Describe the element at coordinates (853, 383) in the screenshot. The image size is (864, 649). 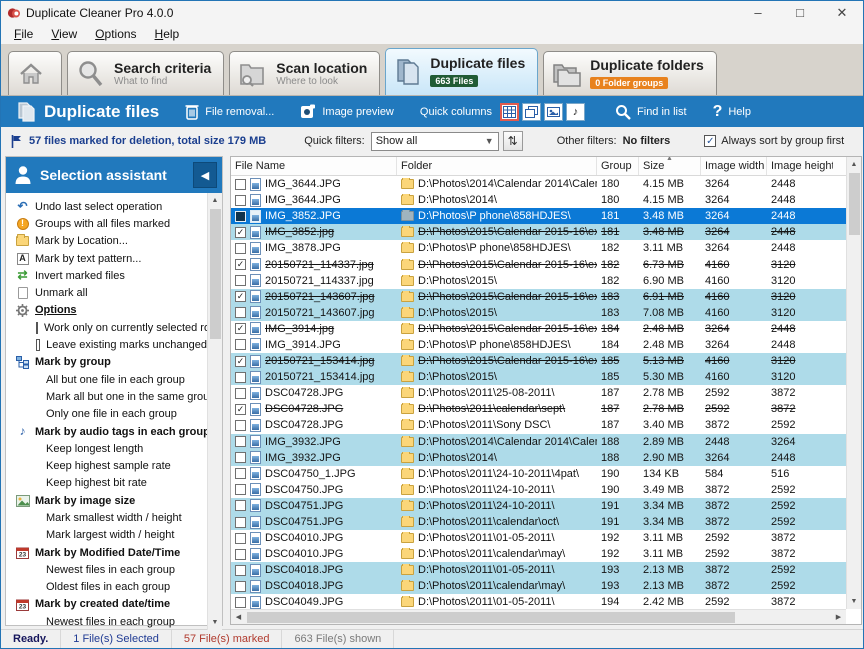
I see `table-vertical-scrollbar: ▲ ▼` at that location.